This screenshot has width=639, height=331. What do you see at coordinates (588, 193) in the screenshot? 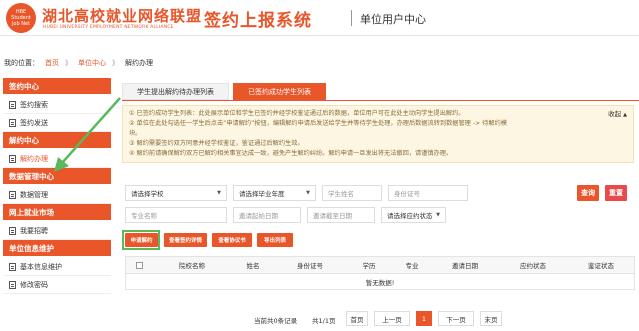
I see `search-button: 查询` at bounding box center [588, 193].